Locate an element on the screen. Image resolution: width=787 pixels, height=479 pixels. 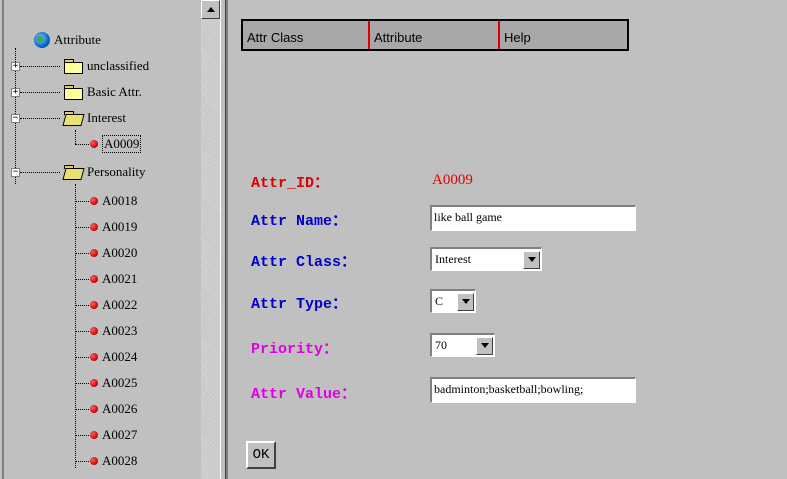
menu-help: Help is located at coordinates (563, 35).